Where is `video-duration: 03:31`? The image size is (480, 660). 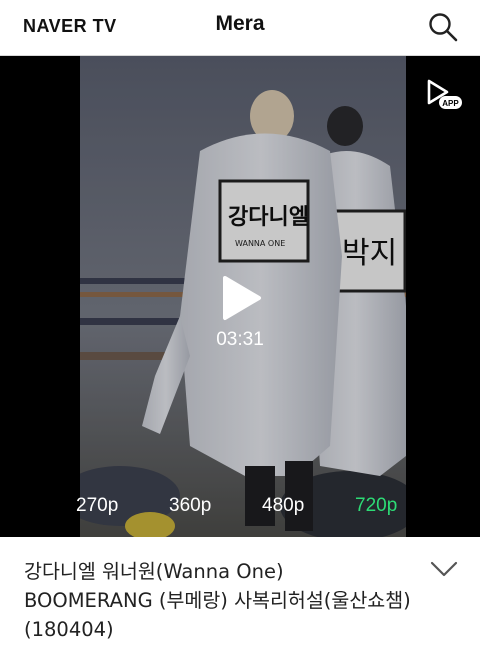 video-duration: 03:31 is located at coordinates (240, 339).